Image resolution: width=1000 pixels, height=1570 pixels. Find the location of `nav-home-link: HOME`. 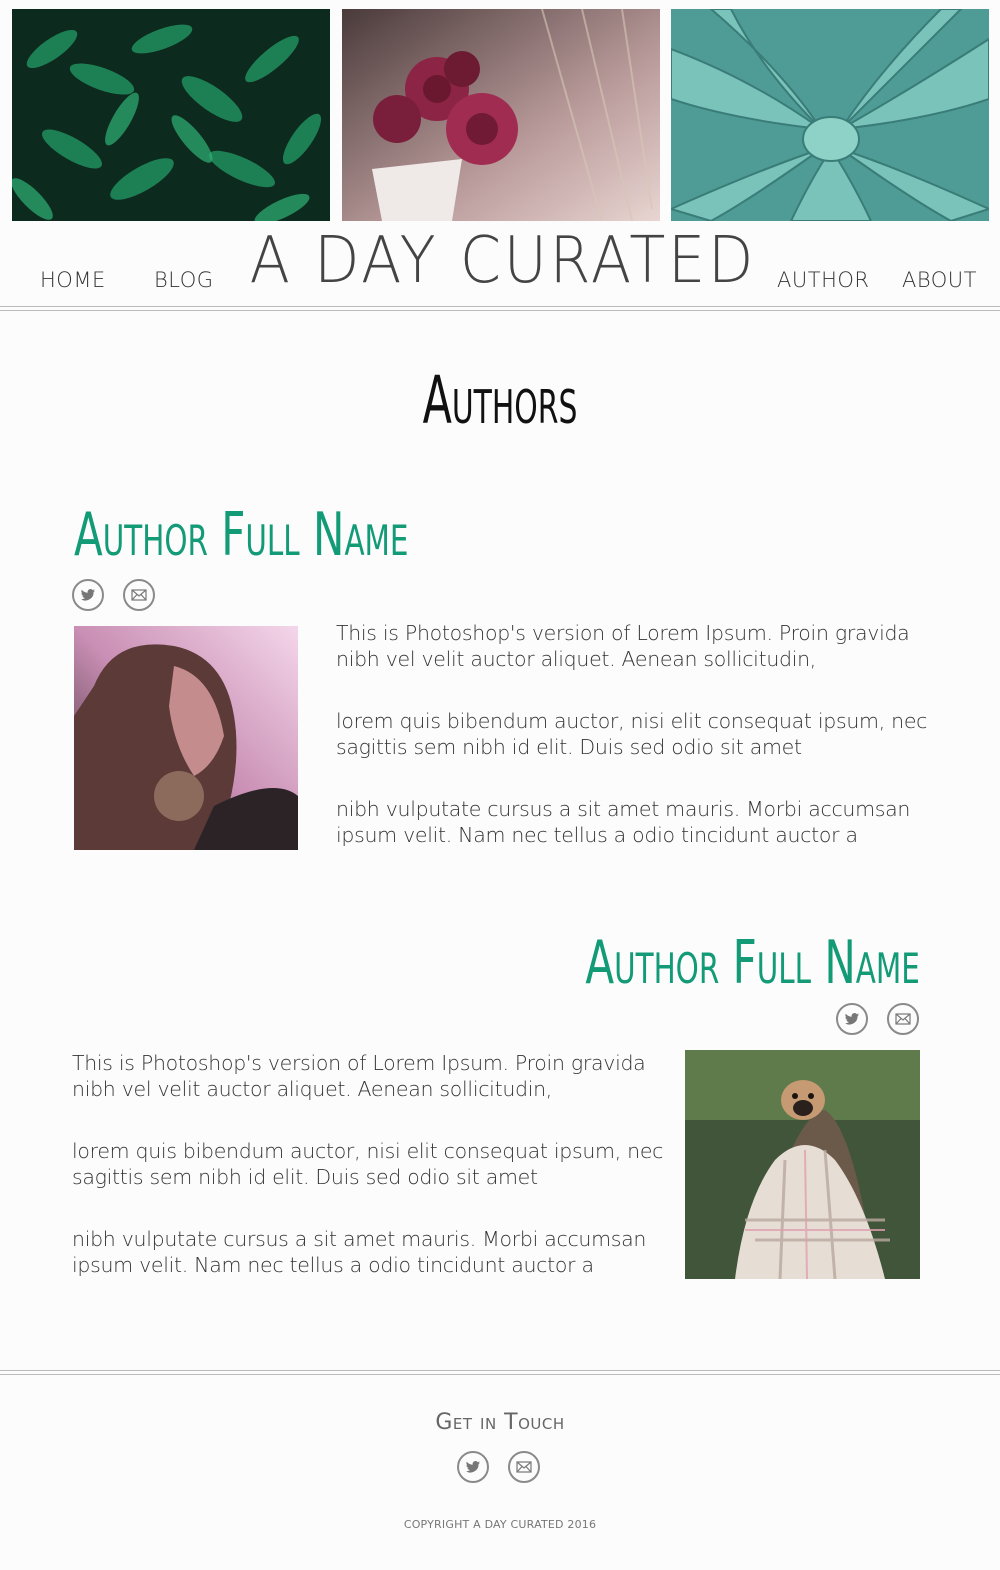

nav-home-link: HOME is located at coordinates (73, 280).